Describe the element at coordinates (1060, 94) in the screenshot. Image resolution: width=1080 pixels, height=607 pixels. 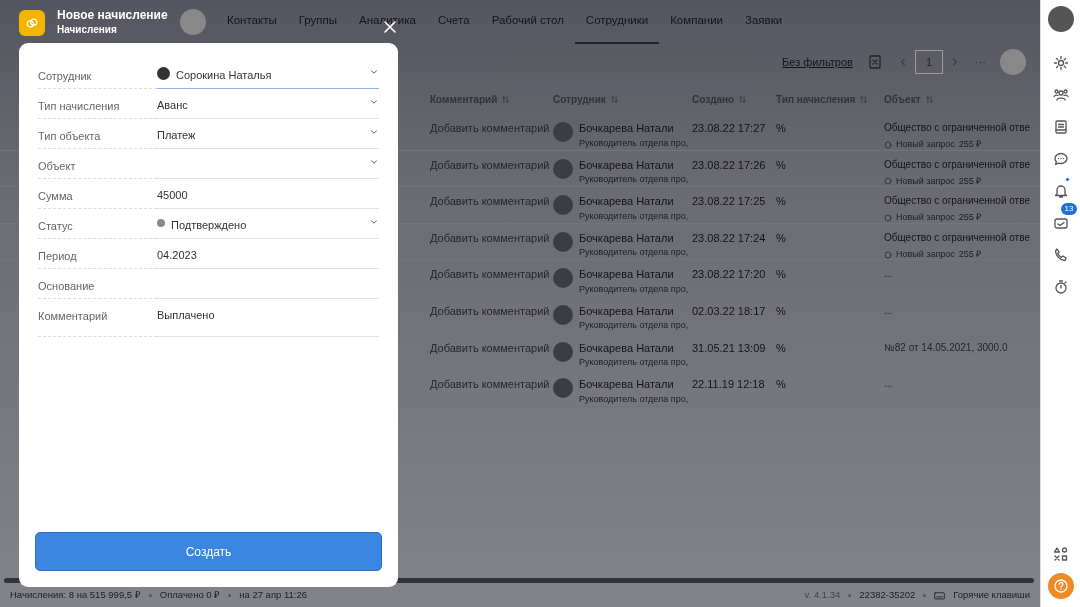
I see `users-icon` at that location.